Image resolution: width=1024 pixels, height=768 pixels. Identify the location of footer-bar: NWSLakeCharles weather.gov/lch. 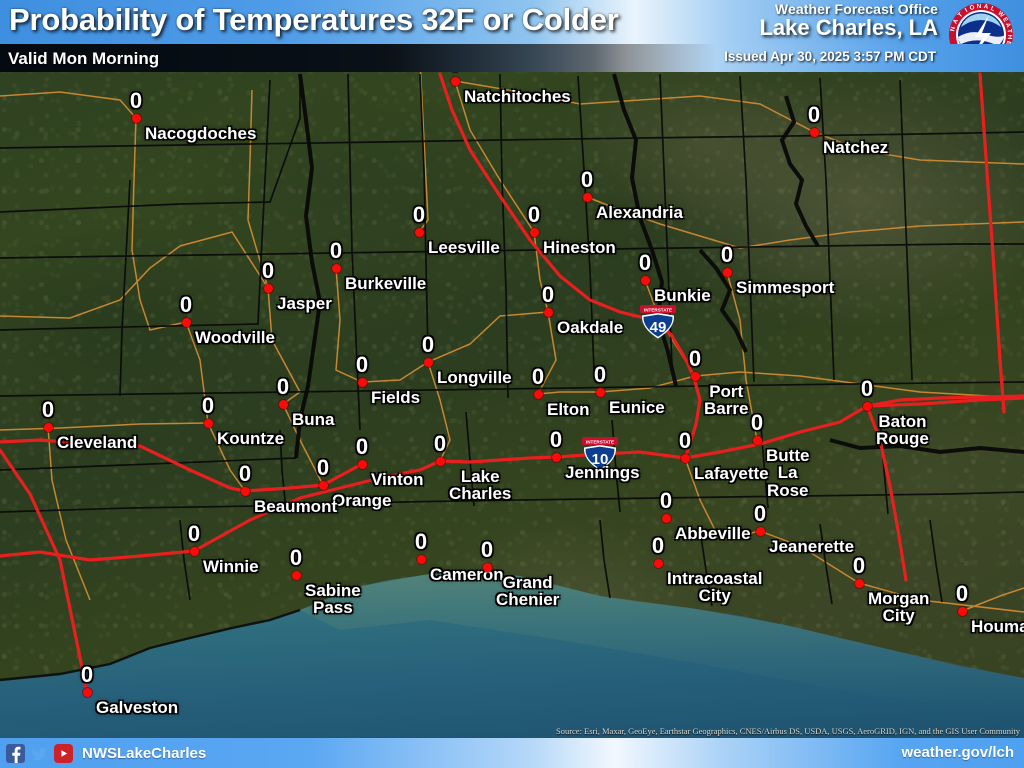
(512, 753).